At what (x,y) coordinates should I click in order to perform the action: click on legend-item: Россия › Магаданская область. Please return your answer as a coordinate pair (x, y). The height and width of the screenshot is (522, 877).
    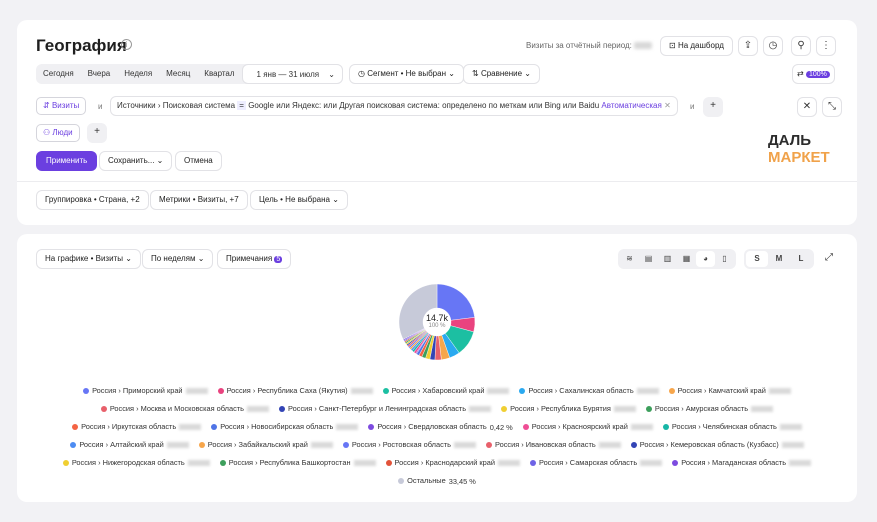
    Looking at the image, I should click on (742, 462).